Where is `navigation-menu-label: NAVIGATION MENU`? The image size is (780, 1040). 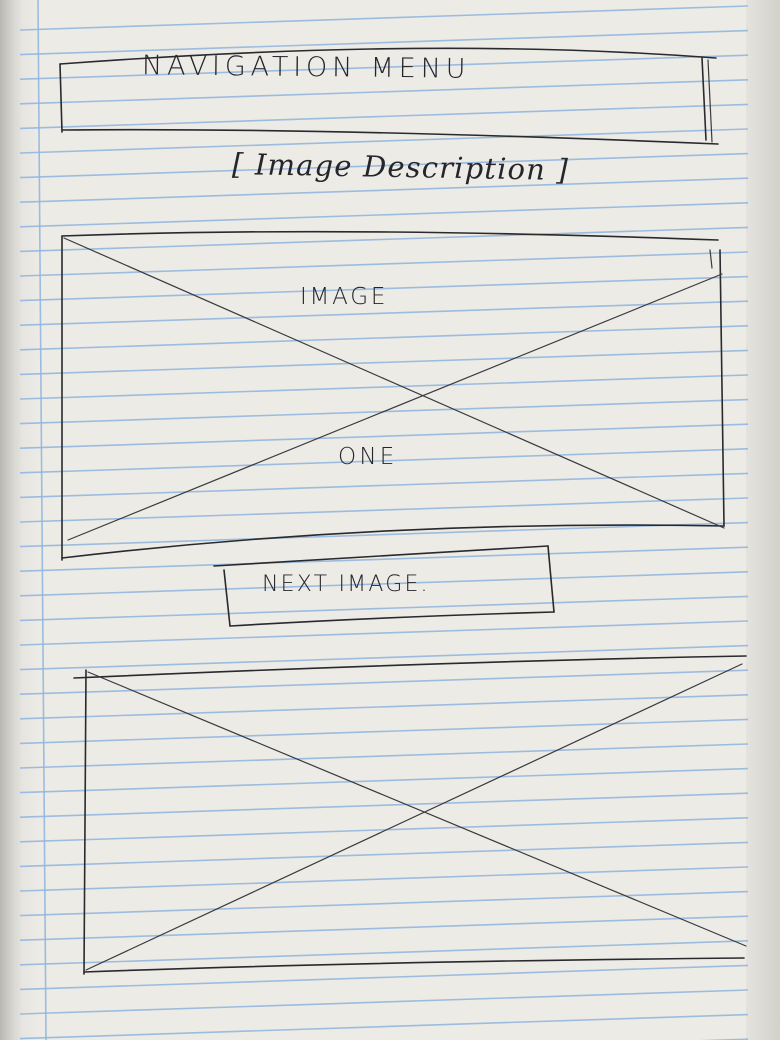 navigation-menu-label: NAVIGATION MENU is located at coordinates (306, 67).